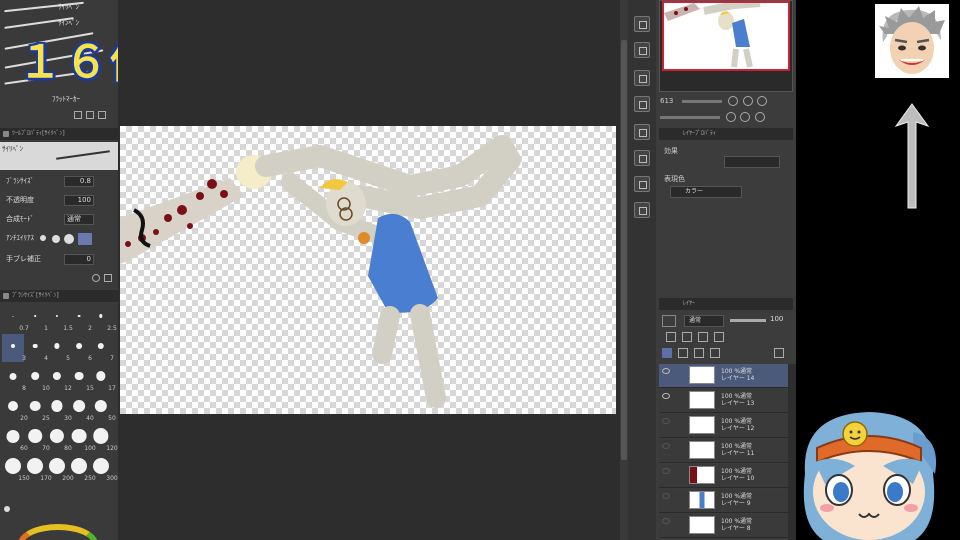  Describe the element at coordinates (724, 501) in the screenshot. I see `layer-row: 100 %通常 レイヤー 9` at that location.